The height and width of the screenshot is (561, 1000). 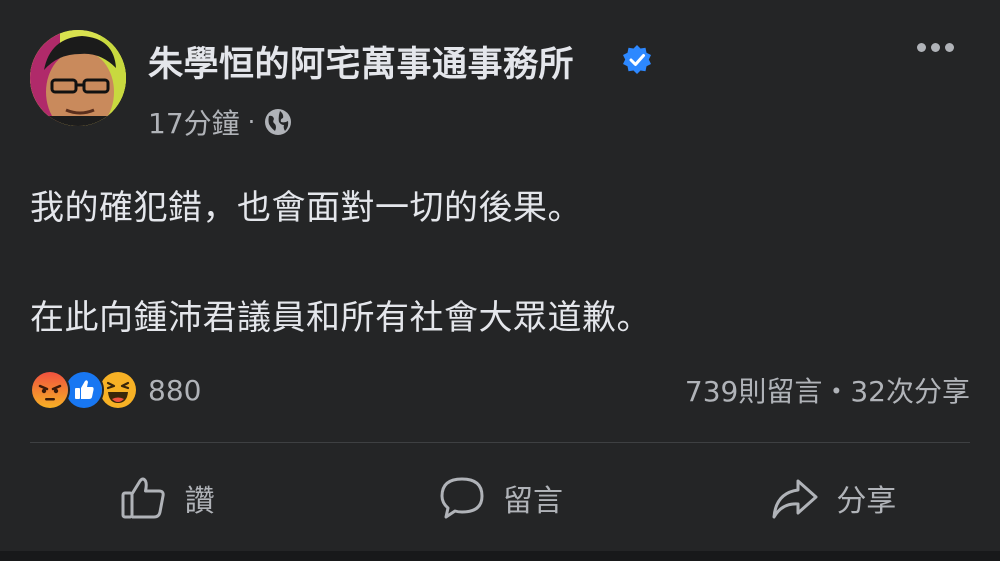 I want to click on engagement-summary: 739則留言・32次分享, so click(x=827, y=390).